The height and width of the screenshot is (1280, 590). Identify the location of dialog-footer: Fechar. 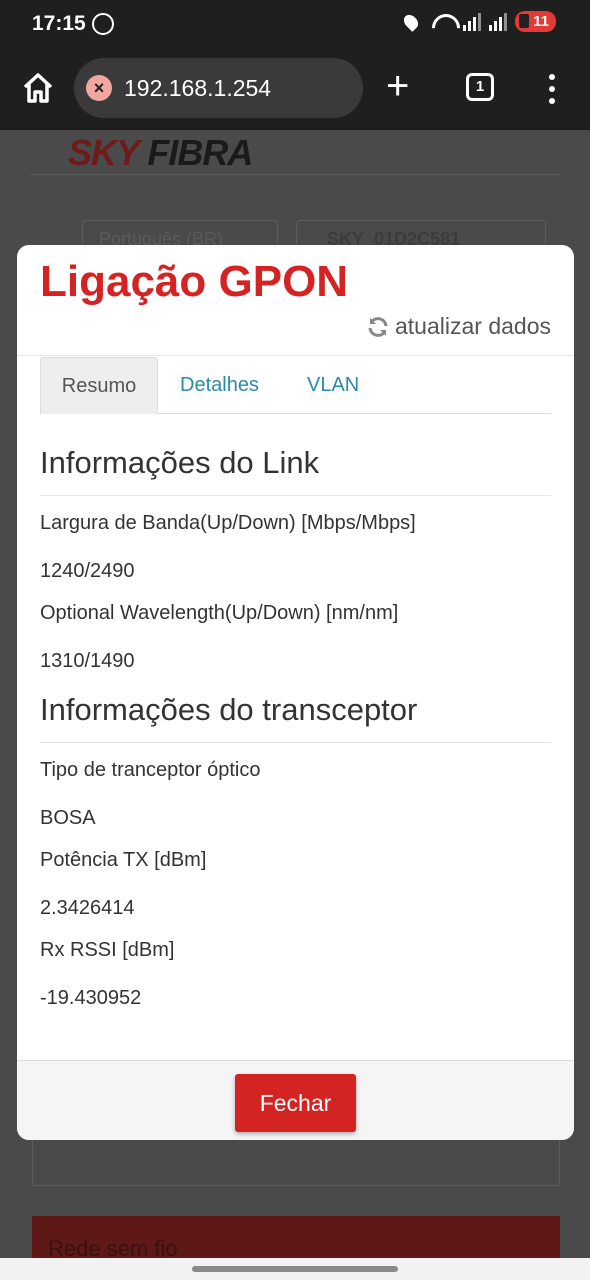
(295, 1100).